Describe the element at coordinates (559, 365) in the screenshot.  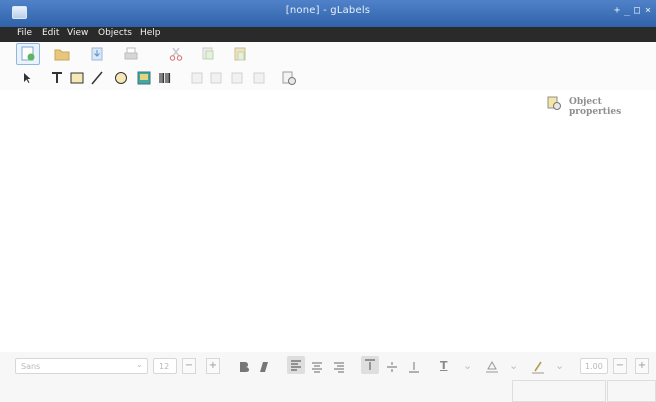
I see `line-color-dropdown-icon: ⌄` at that location.